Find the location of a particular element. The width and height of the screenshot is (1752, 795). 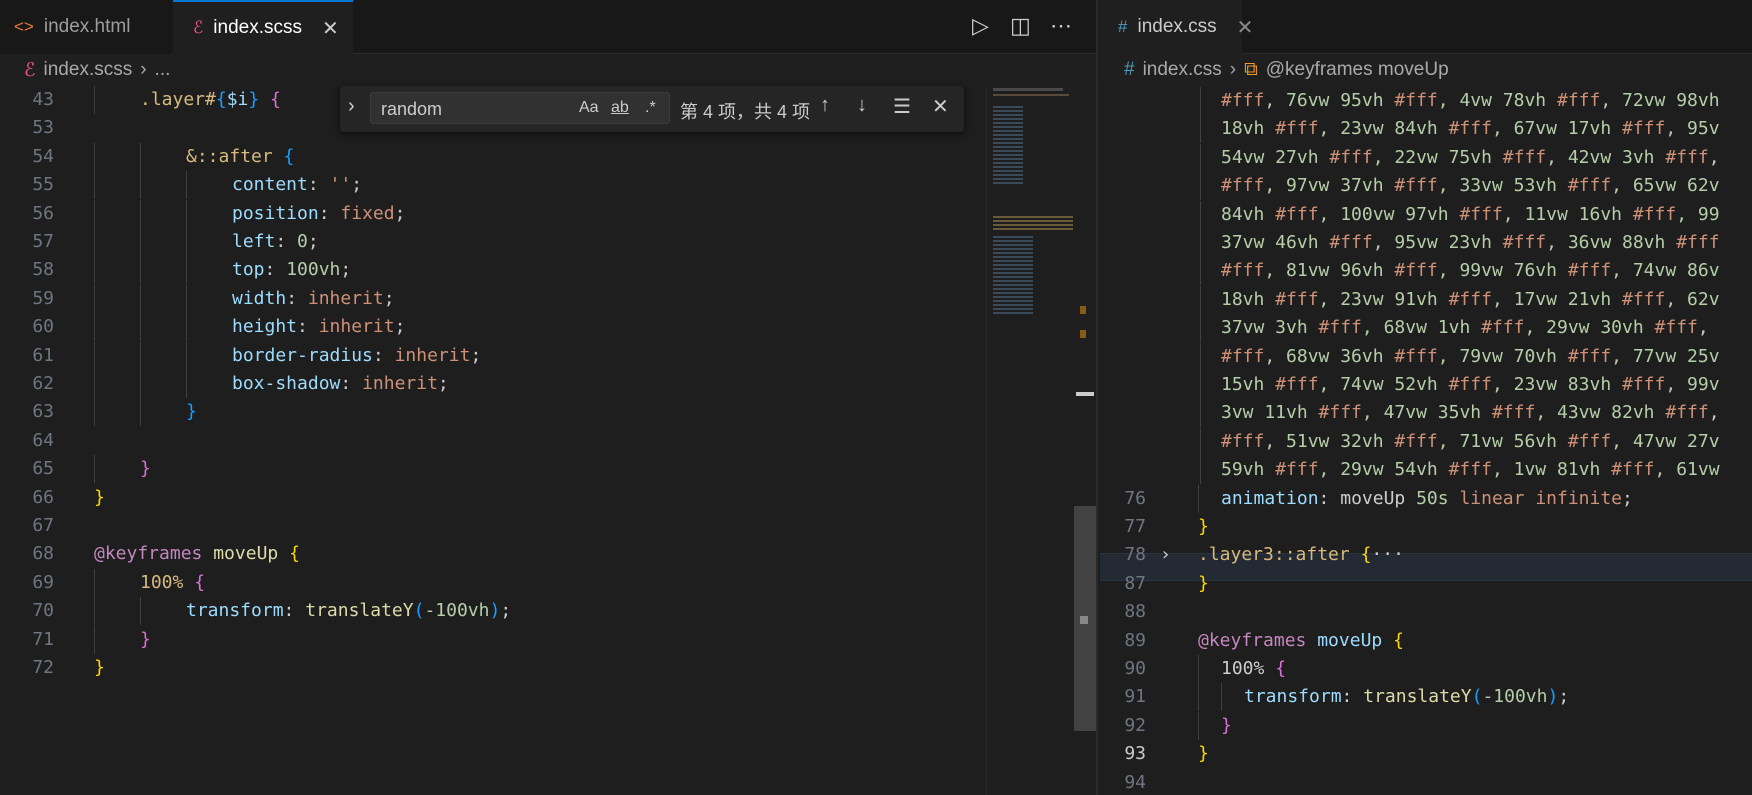

code-line: 77} is located at coordinates (1426, 527).